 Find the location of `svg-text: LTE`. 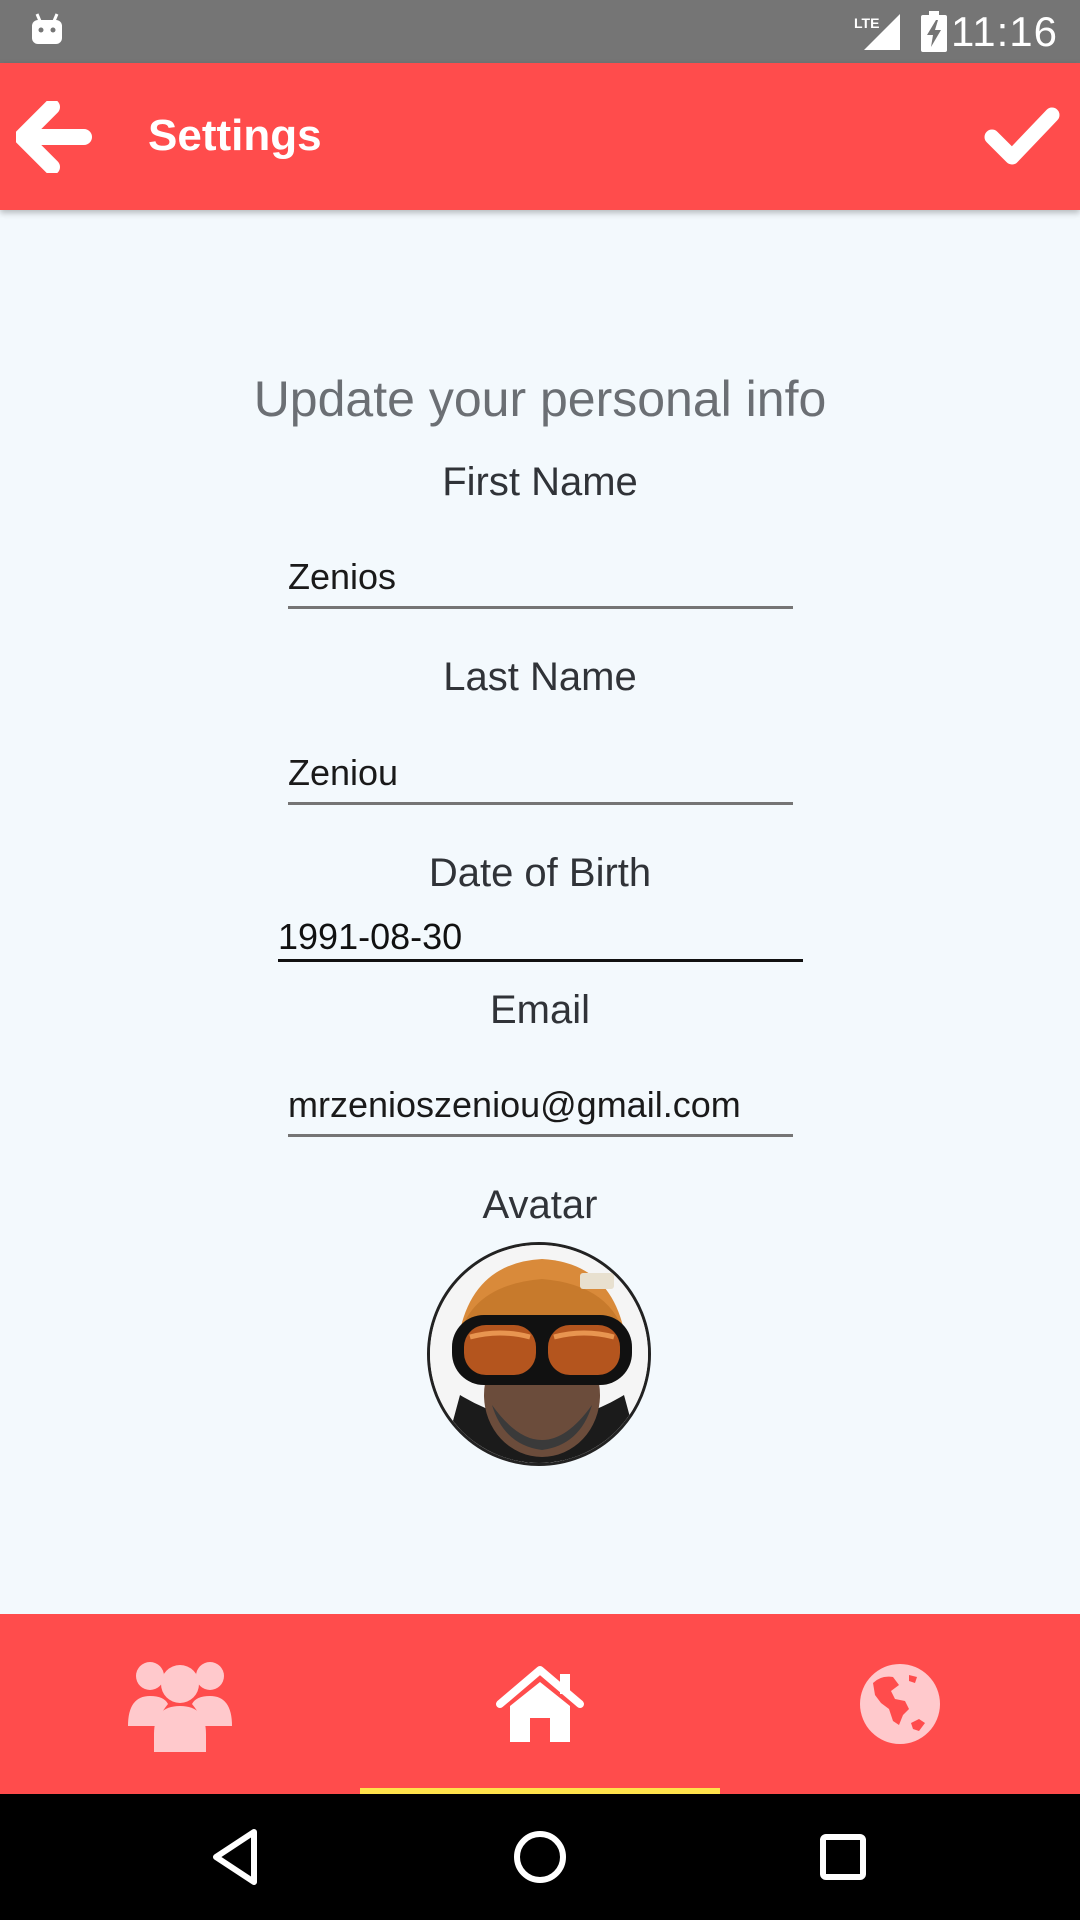

svg-text: LTE is located at coordinates (866, 23).